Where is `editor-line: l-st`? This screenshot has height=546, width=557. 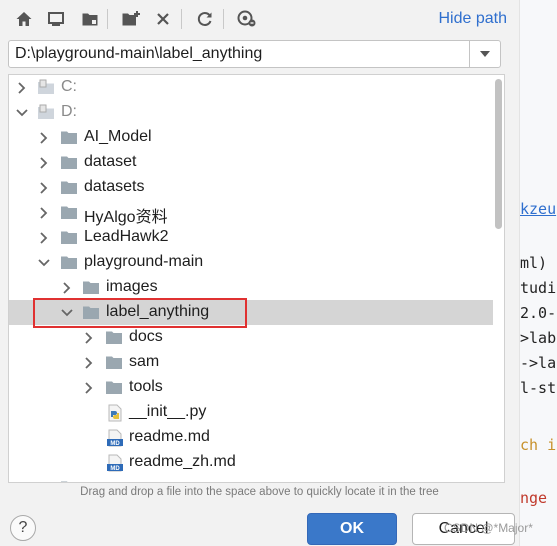
editor-line: l-st is located at coordinates (538, 388).